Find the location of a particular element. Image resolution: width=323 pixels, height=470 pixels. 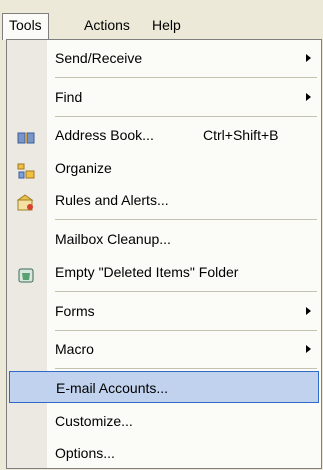

rules-alerts-icon is located at coordinates (25, 201).